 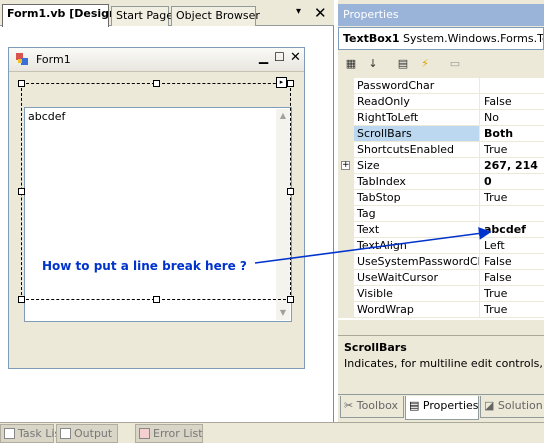 I want to click on property-name: UseWaitCursor, so click(x=417, y=278).